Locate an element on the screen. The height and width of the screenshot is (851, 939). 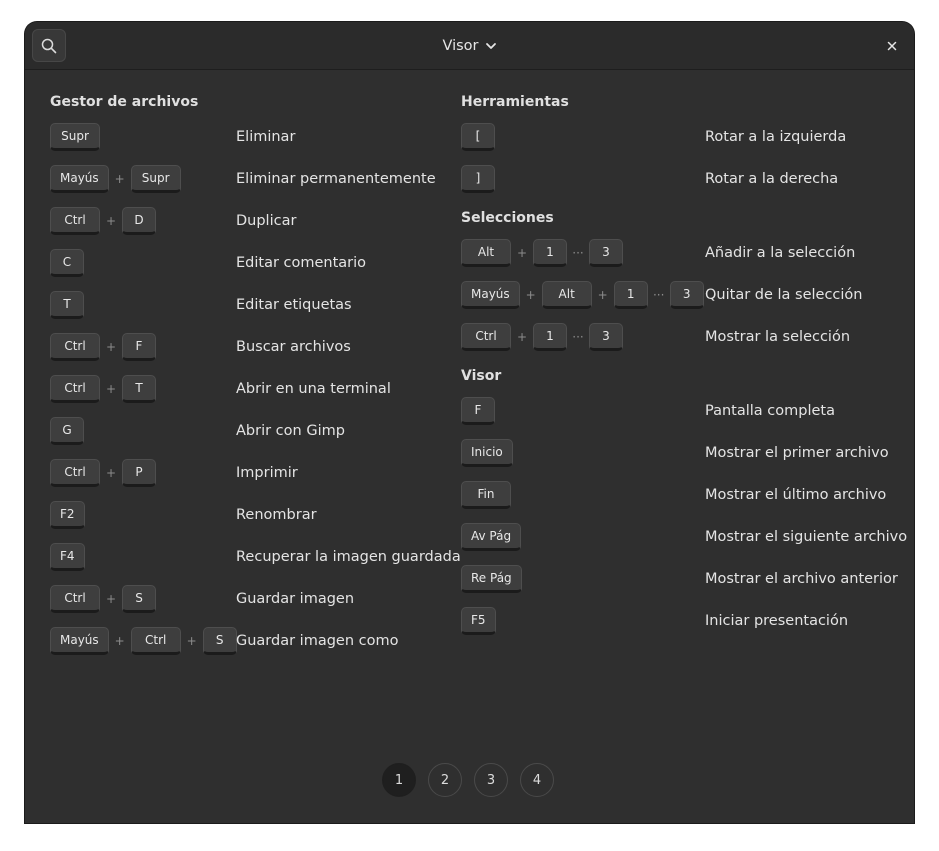
shortcut-row: Inicio Mostrar el primer archivo is located at coordinates (676, 453).